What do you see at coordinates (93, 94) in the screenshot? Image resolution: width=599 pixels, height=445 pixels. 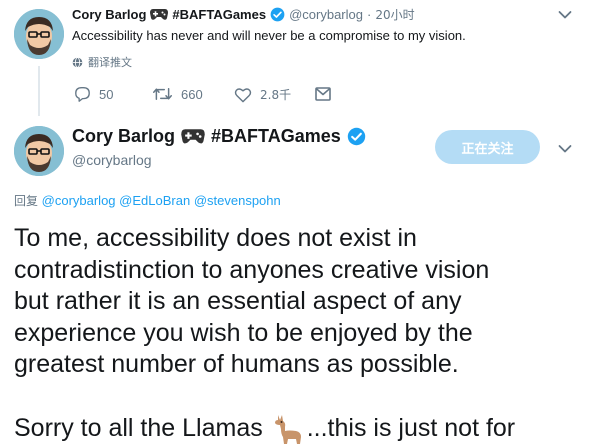 I see `reply-button: 50` at bounding box center [93, 94].